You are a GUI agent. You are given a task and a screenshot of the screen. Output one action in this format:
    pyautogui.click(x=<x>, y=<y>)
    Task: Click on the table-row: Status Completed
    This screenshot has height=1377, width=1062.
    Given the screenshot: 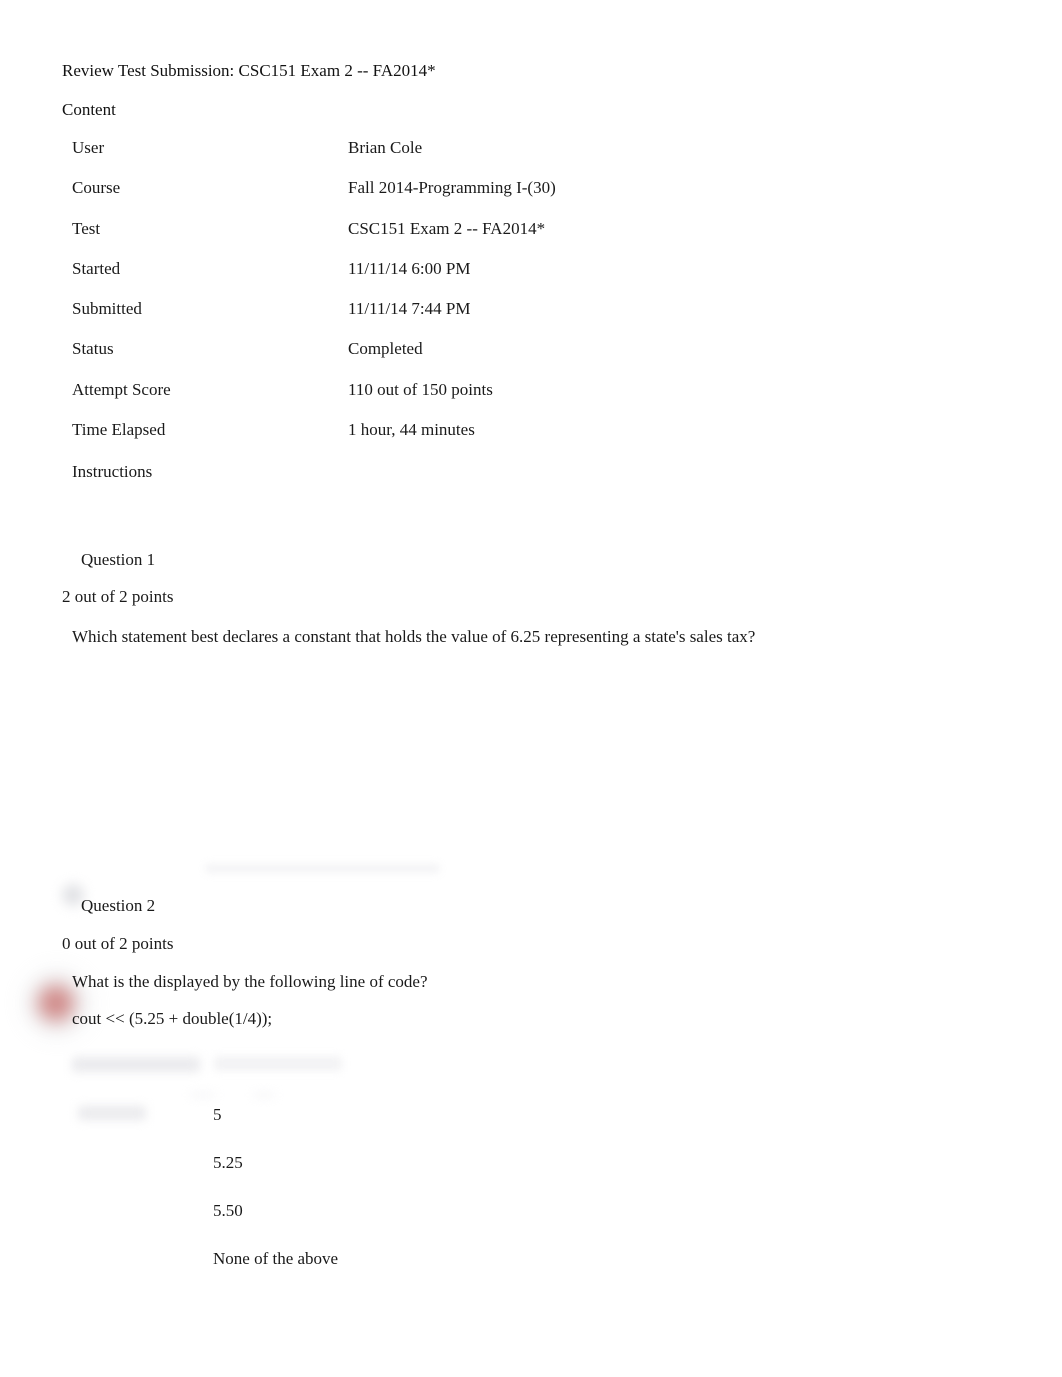 What is the action you would take?
    pyautogui.click(x=422, y=359)
    